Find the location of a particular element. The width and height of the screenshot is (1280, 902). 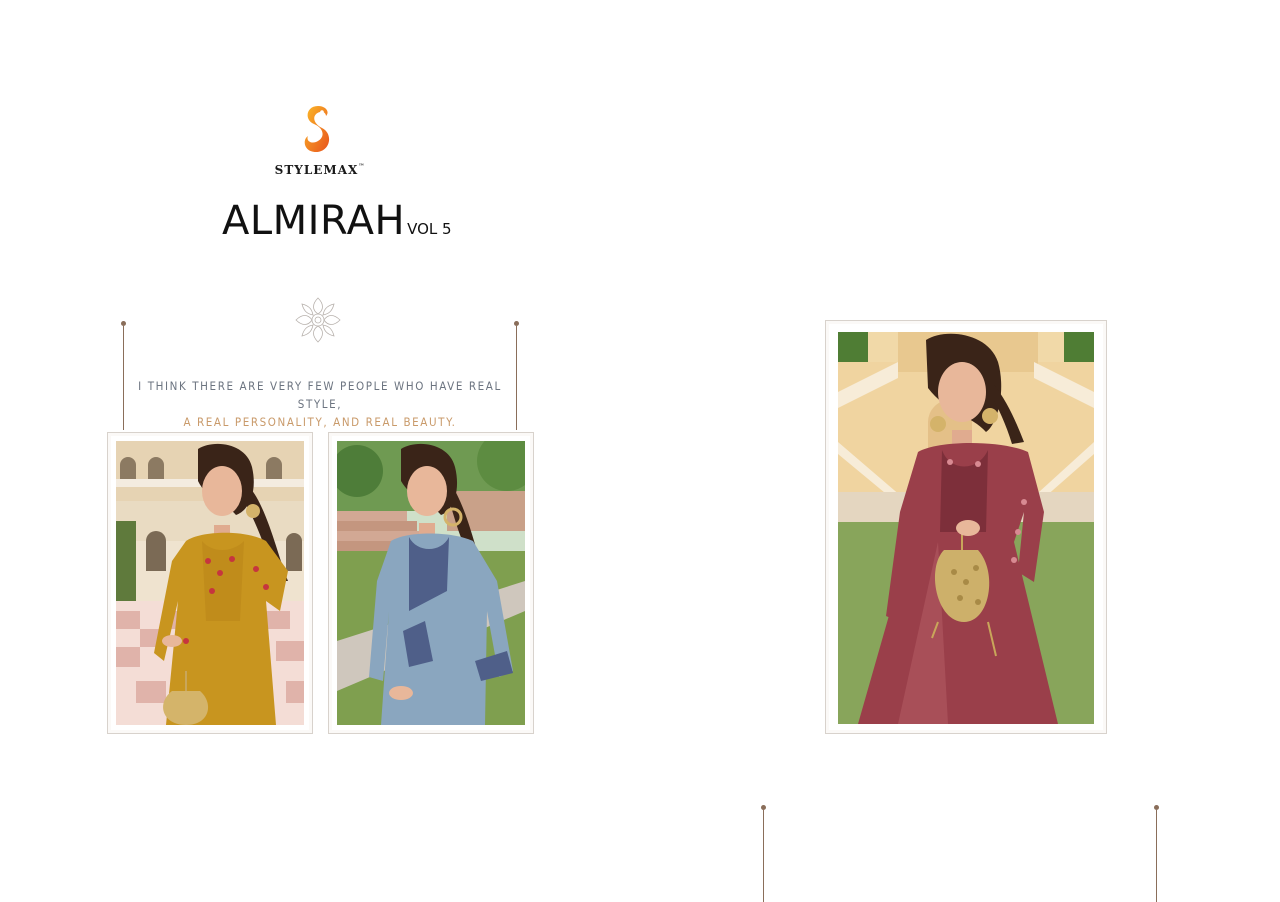

catalog-title: ALMIRAH VOL 5 is located at coordinates (337, 221).